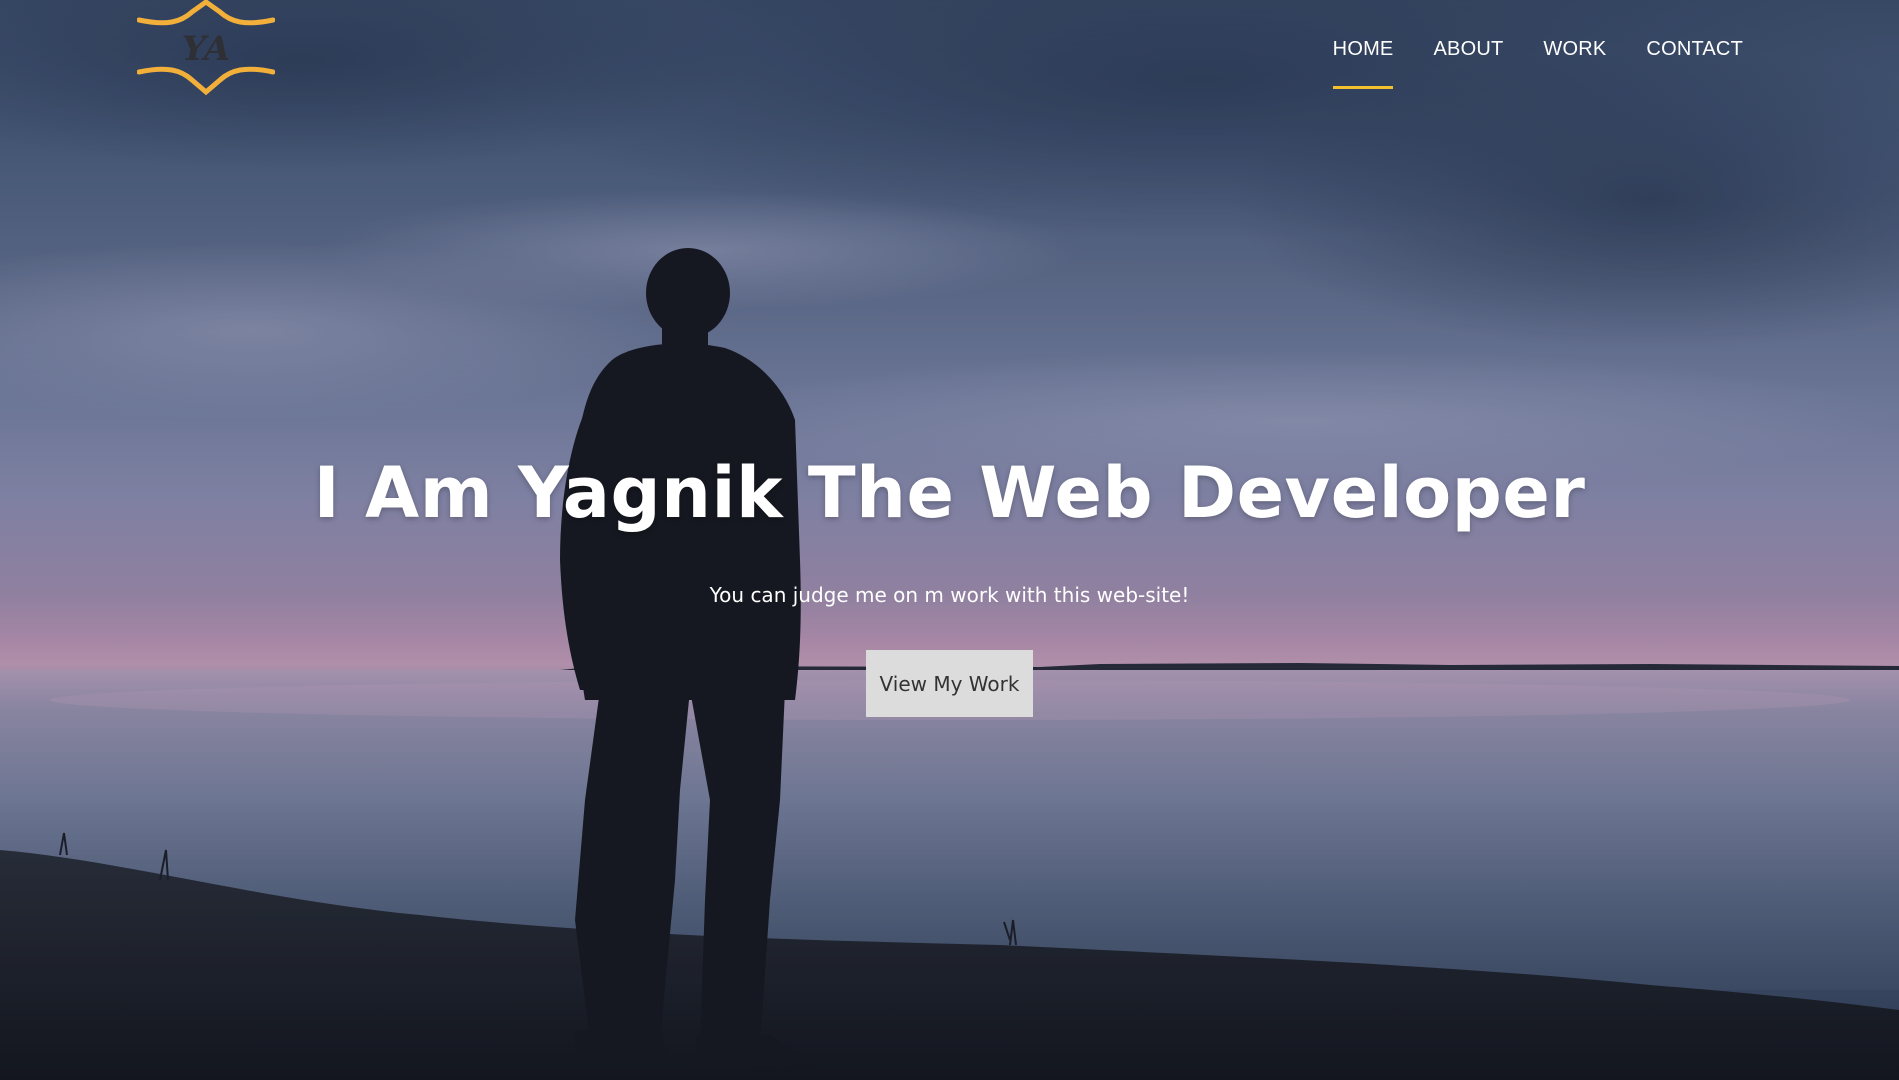 Image resolution: width=1899 pixels, height=1080 pixels. What do you see at coordinates (1363, 63) in the screenshot?
I see `nav-home: HOME` at bounding box center [1363, 63].